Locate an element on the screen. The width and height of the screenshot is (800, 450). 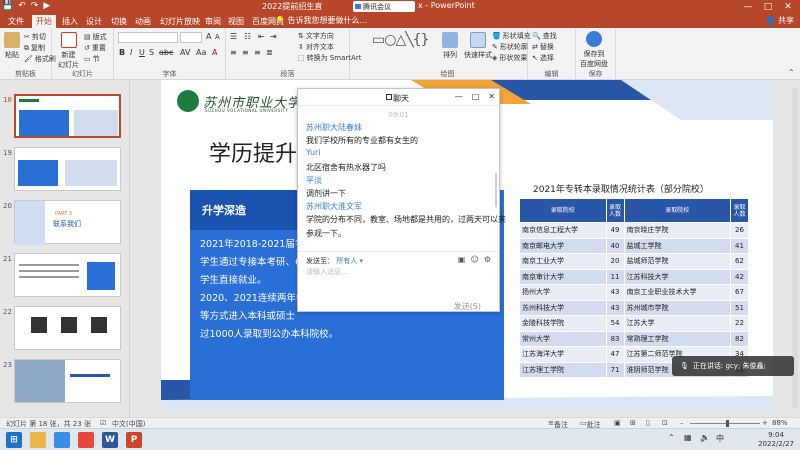
paste-button: 粘贴 is located at coordinates (12, 46).